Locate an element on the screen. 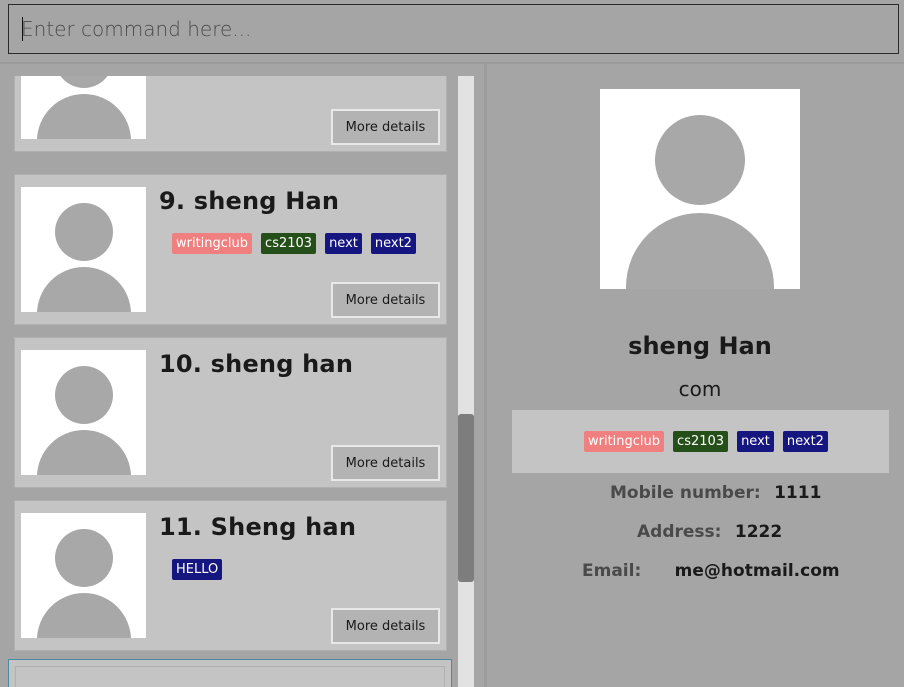  email-row: Email: me@hotmail.com is located at coordinates (711, 571).